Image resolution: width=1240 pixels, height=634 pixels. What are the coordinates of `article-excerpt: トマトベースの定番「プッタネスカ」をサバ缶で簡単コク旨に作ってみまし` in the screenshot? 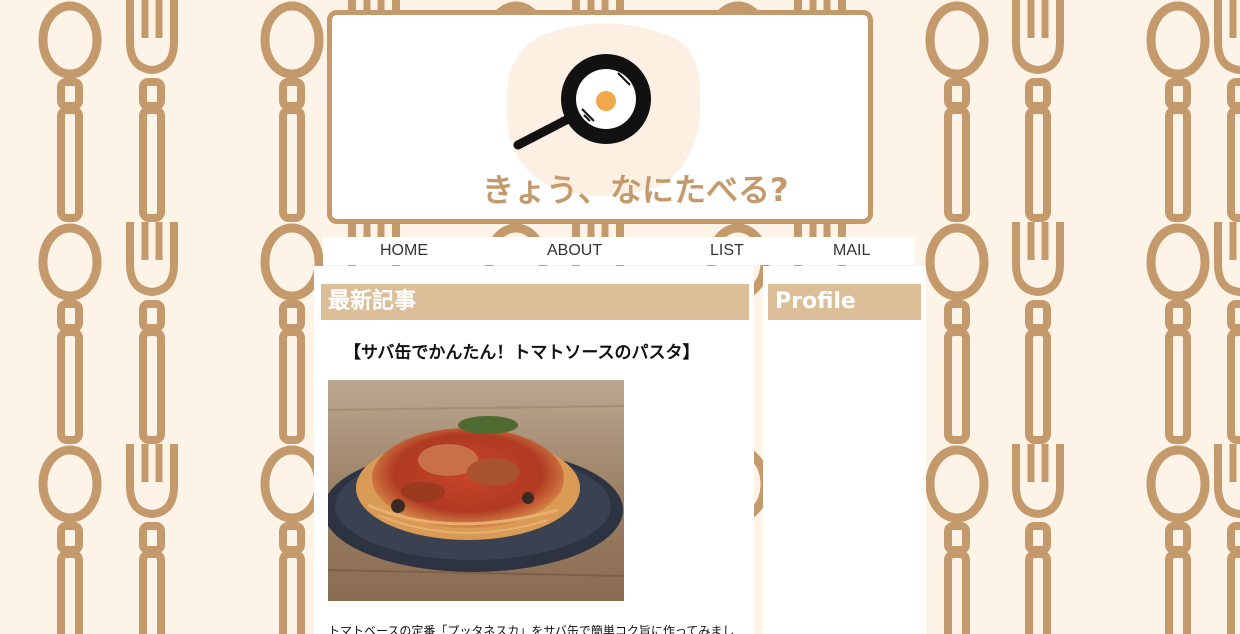 It's located at (531, 629).